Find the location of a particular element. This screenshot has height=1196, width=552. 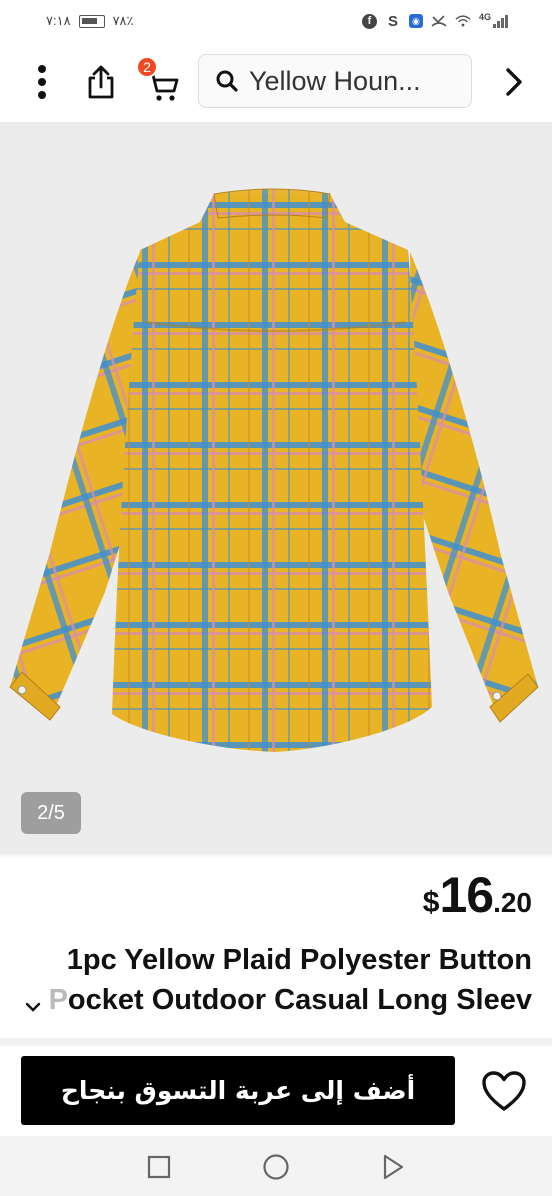

battery-icon is located at coordinates (91, 21).